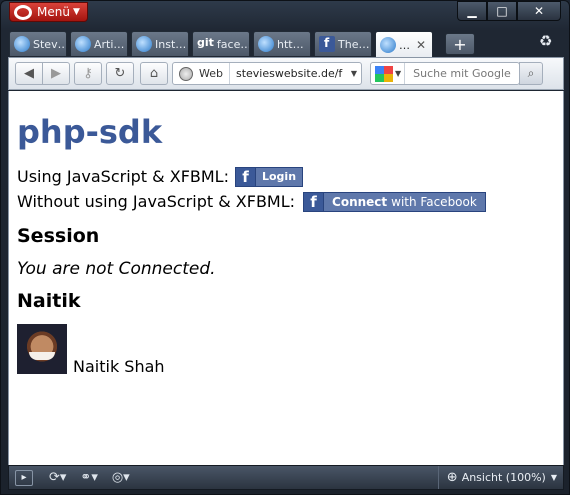  What do you see at coordinates (121, 477) in the screenshot?
I see `turbo-icon: ◎▾` at bounding box center [121, 477].